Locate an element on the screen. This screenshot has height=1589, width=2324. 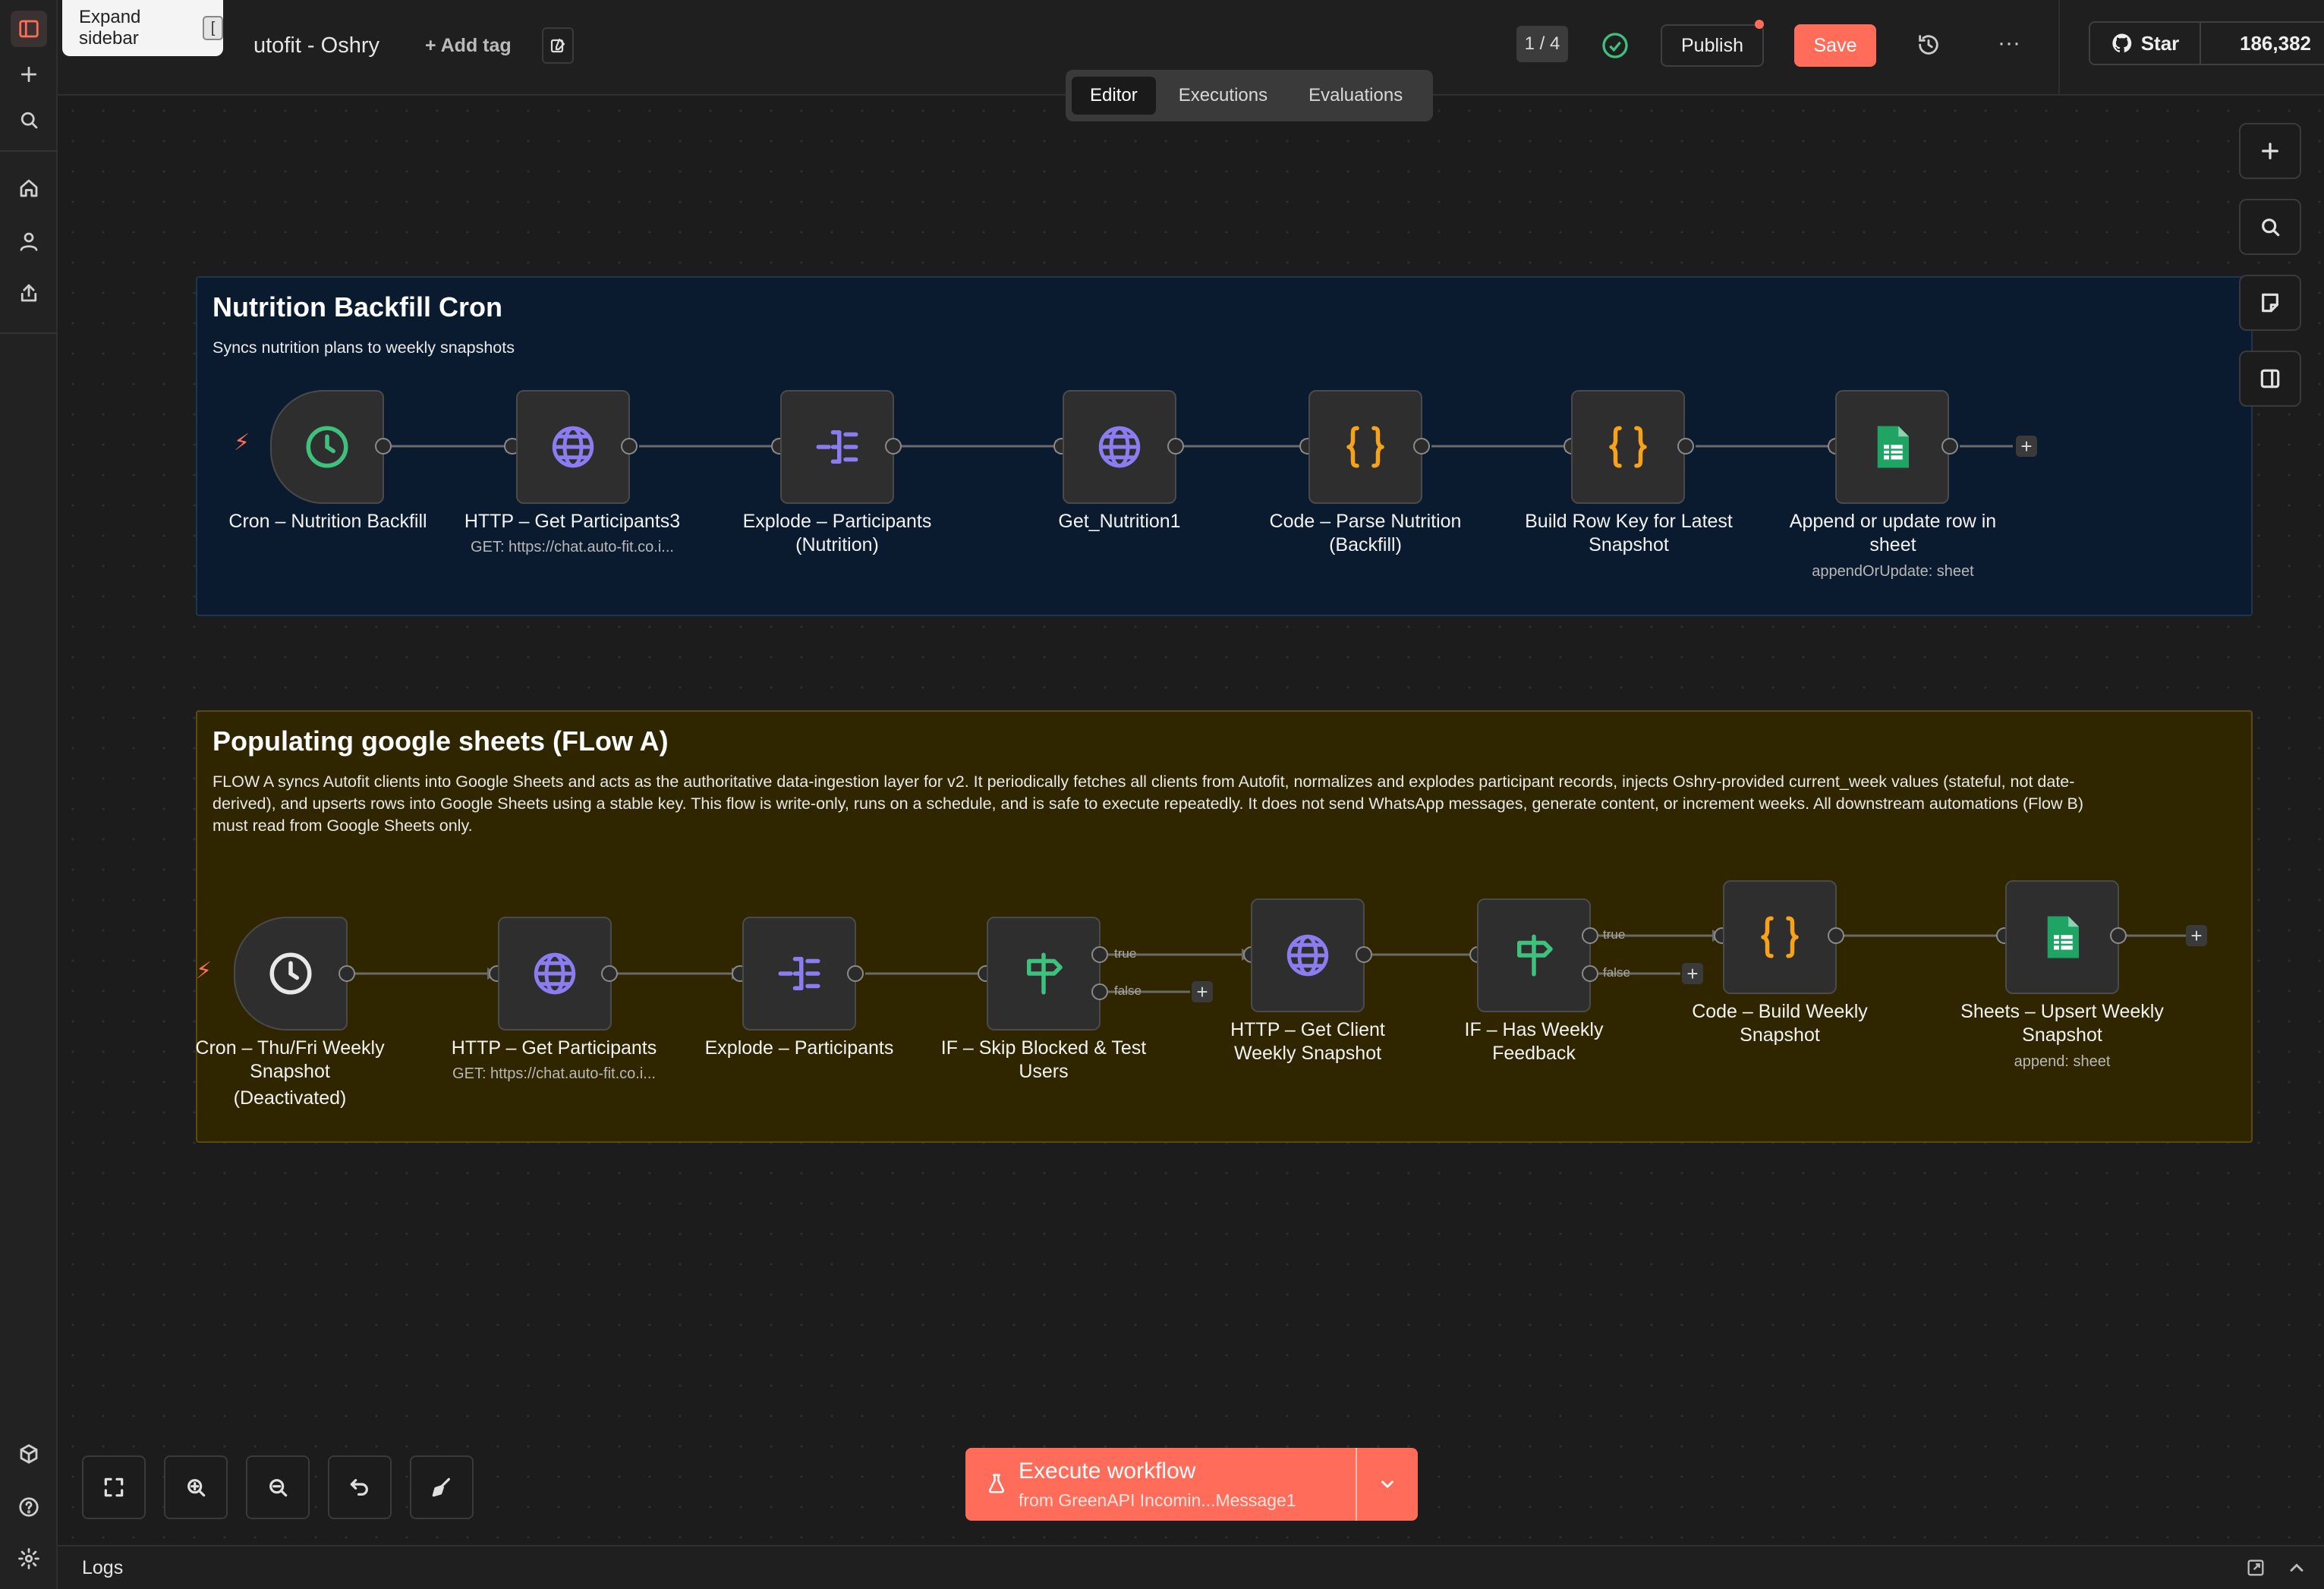
tooltip-text: Expand sidebar is located at coordinates (110, 28).